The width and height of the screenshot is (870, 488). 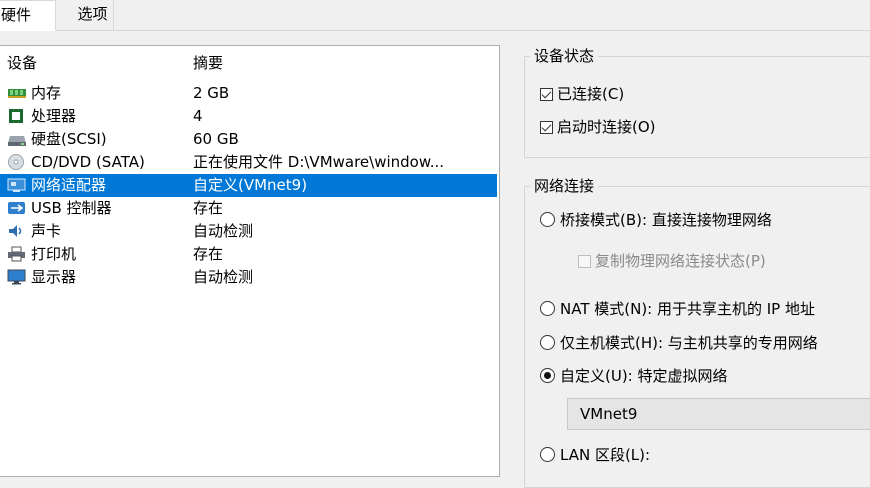 I want to click on device-list-header: 设备 摘要, so click(x=248, y=63).